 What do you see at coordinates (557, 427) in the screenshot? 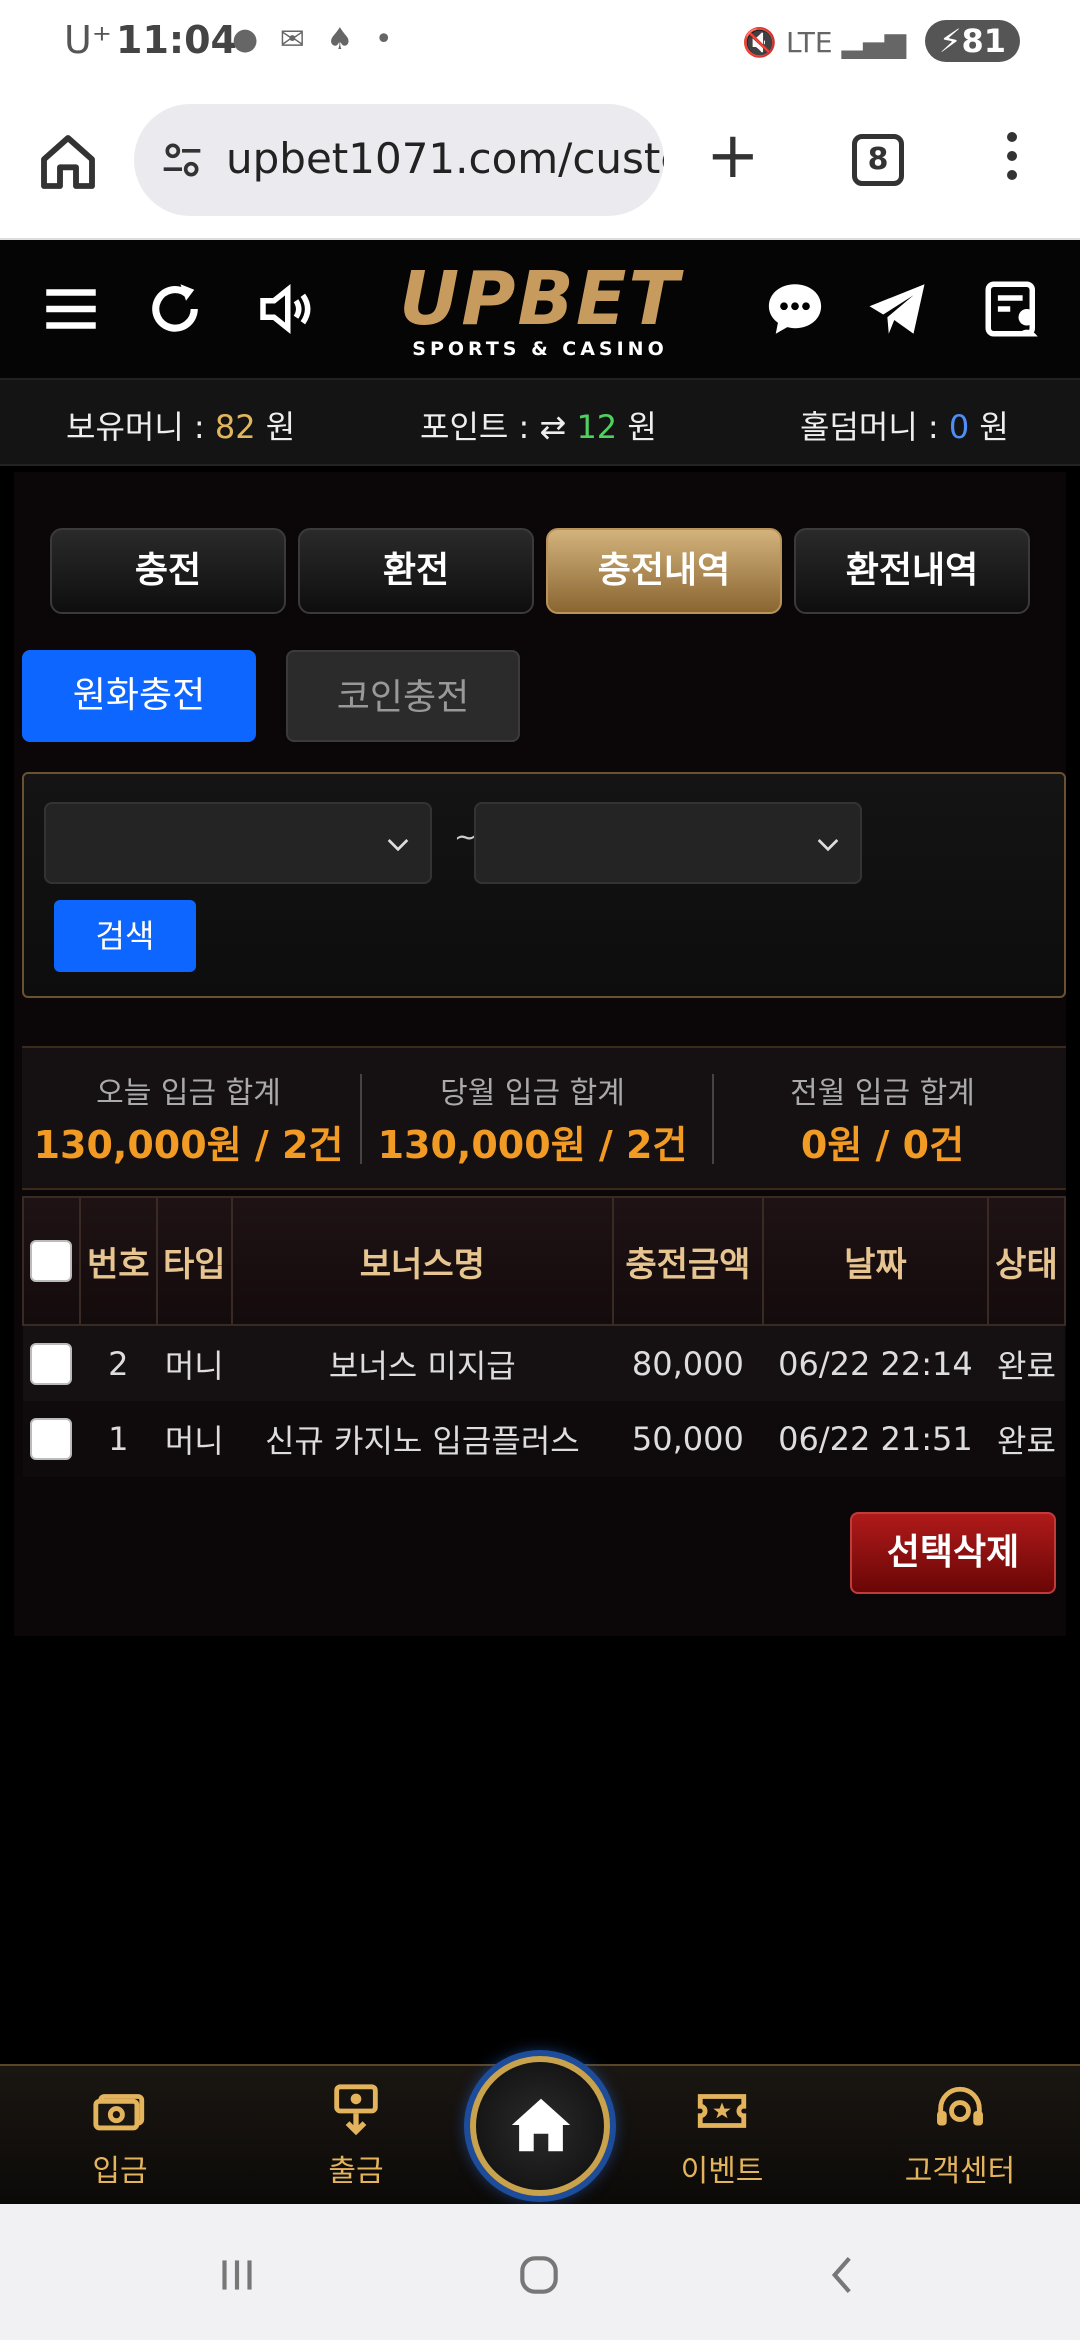
I see `point-exchange-icon: ⇄` at bounding box center [557, 427].